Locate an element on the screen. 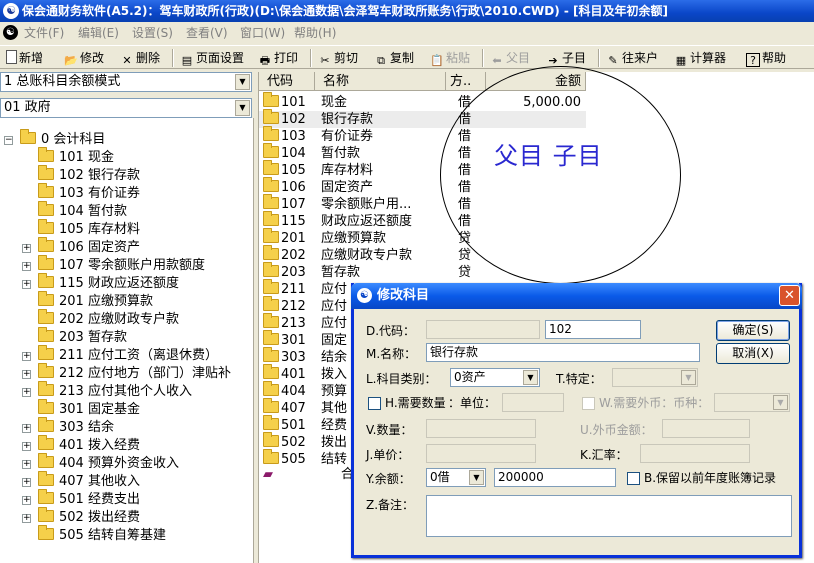 The height and width of the screenshot is (563, 814). menu-window: 窗口(W) is located at coordinates (262, 33).